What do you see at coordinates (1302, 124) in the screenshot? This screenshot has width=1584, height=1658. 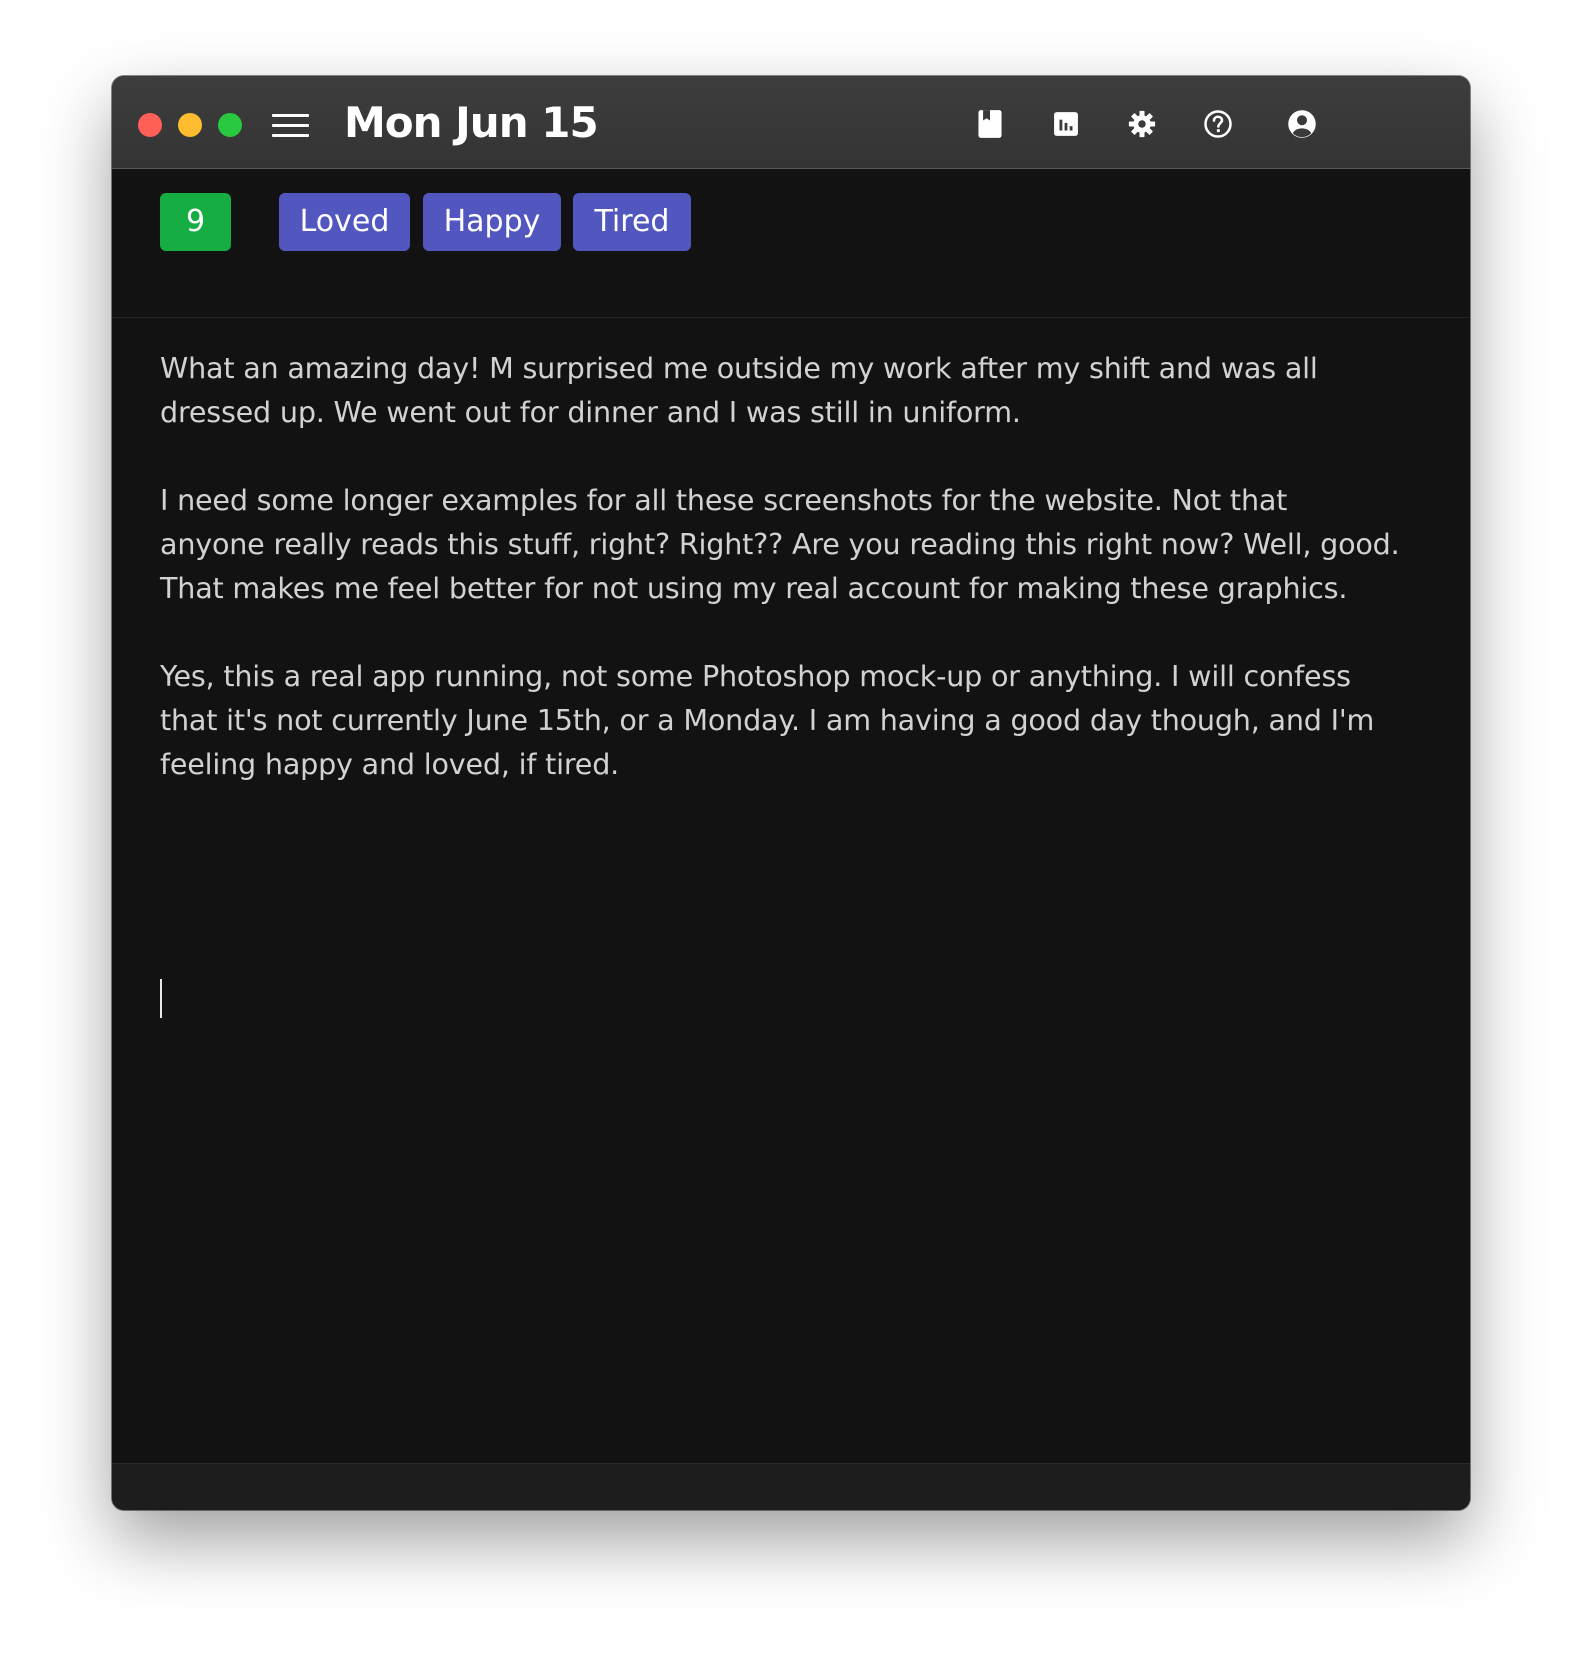 I see `account-icon` at bounding box center [1302, 124].